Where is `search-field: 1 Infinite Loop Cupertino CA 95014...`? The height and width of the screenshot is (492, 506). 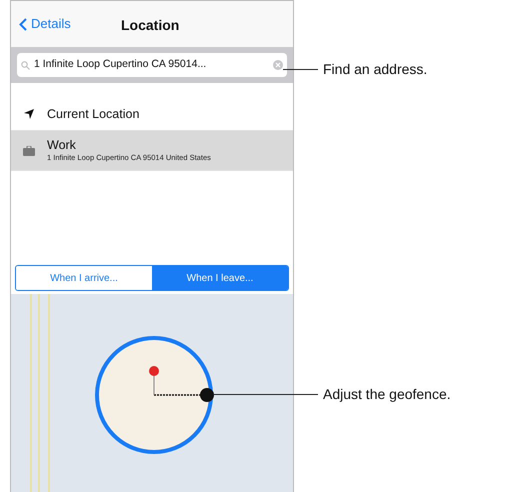 search-field: 1 Infinite Loop Cupertino CA 95014... is located at coordinates (152, 65).